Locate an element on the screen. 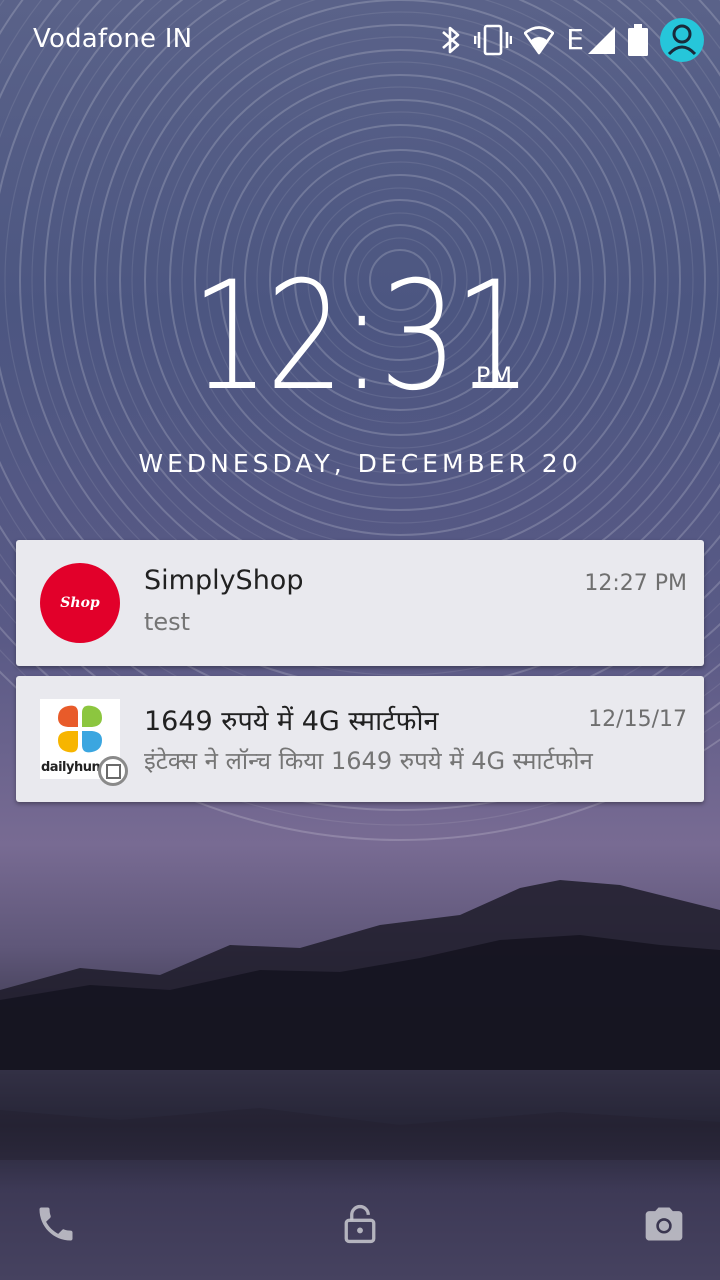 The width and height of the screenshot is (720, 1280). dailyhunt-logo-icon is located at coordinates (80, 729).